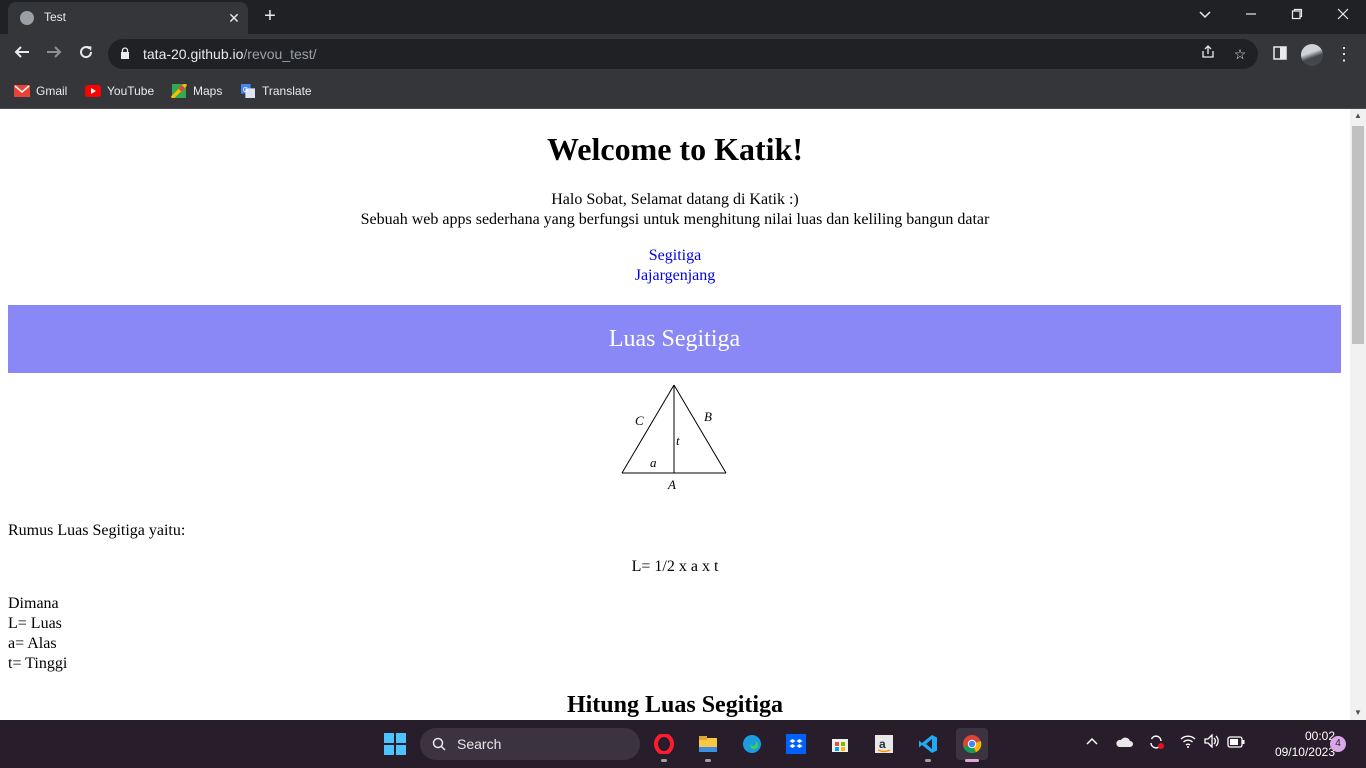 The width and height of the screenshot is (1366, 768). Describe the element at coordinates (840, 744) in the screenshot. I see `store-icon` at that location.